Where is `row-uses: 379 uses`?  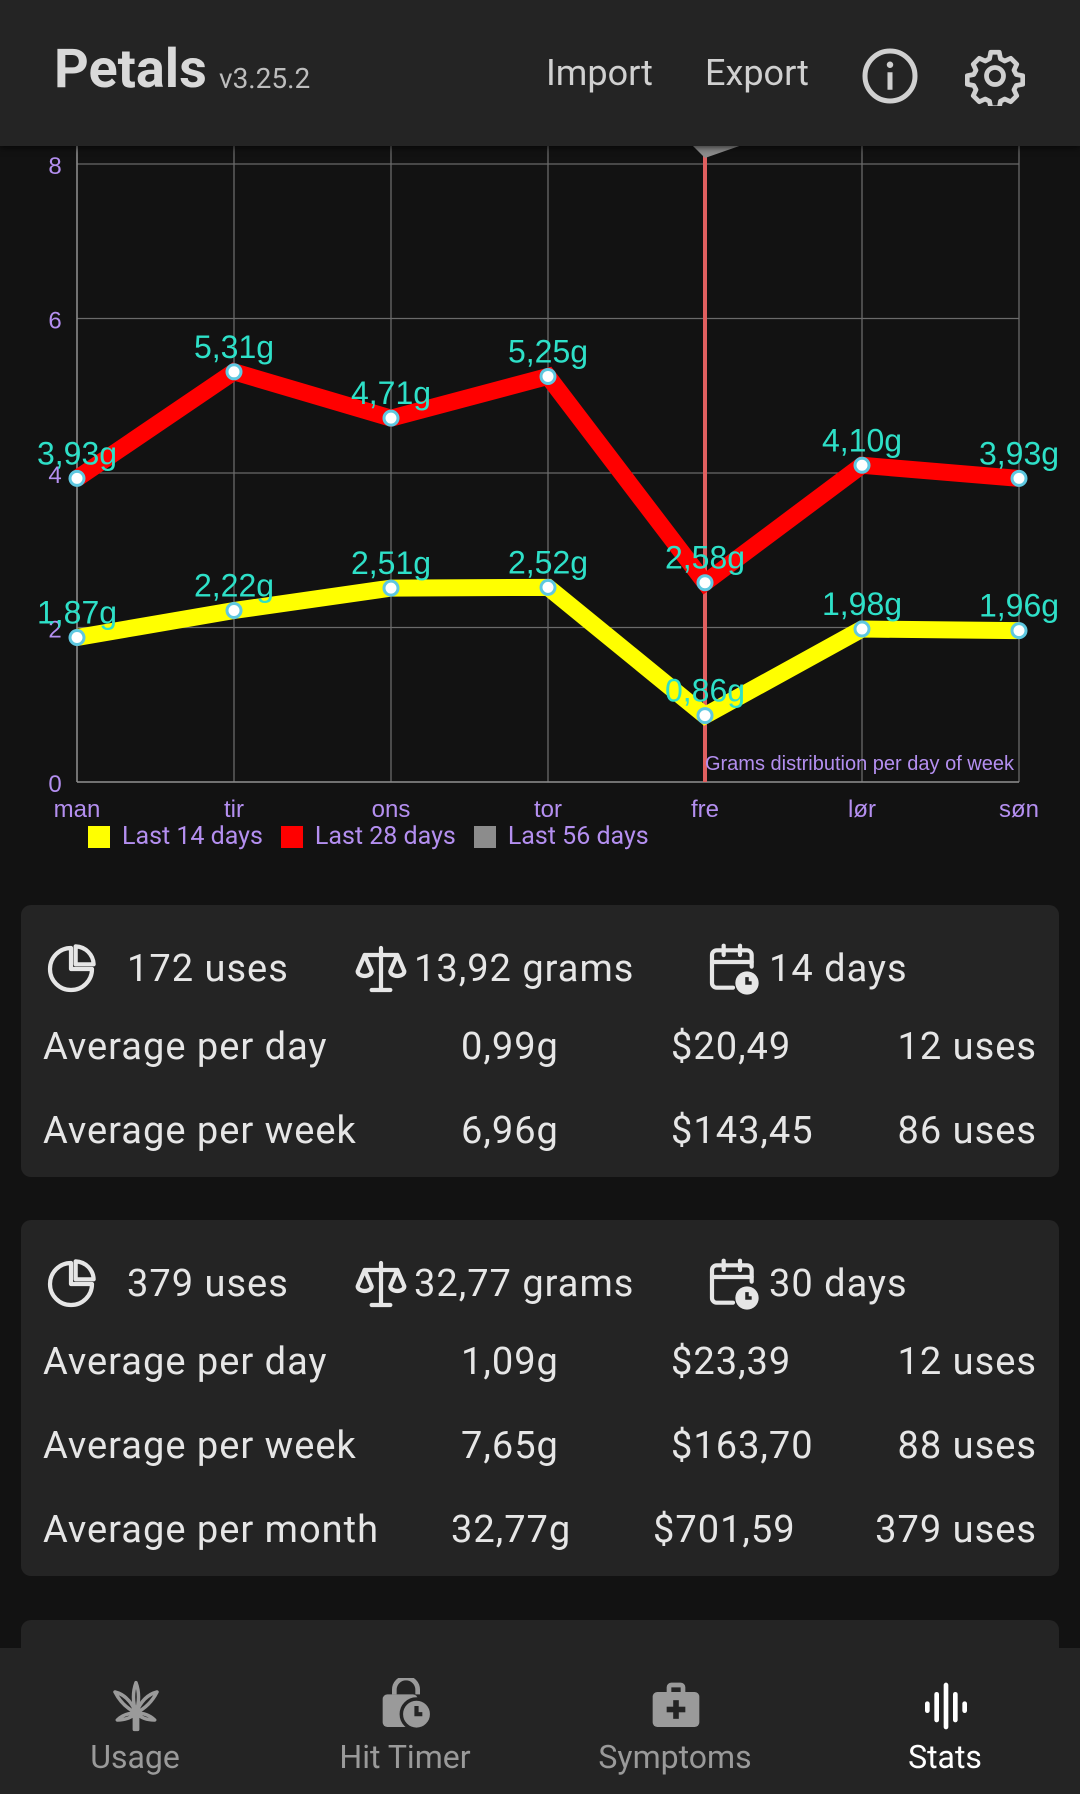 row-uses: 379 uses is located at coordinates (956, 1530).